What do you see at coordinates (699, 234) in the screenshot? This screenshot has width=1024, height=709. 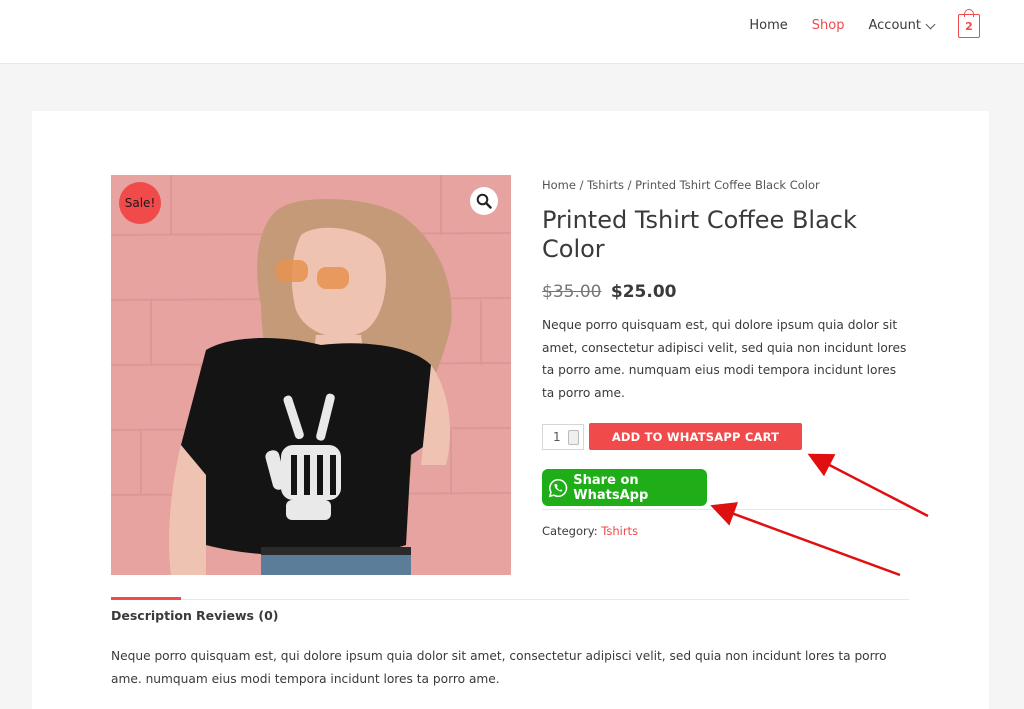 I see `product-title: Printed Tshirt Coffee Black Color` at bounding box center [699, 234].